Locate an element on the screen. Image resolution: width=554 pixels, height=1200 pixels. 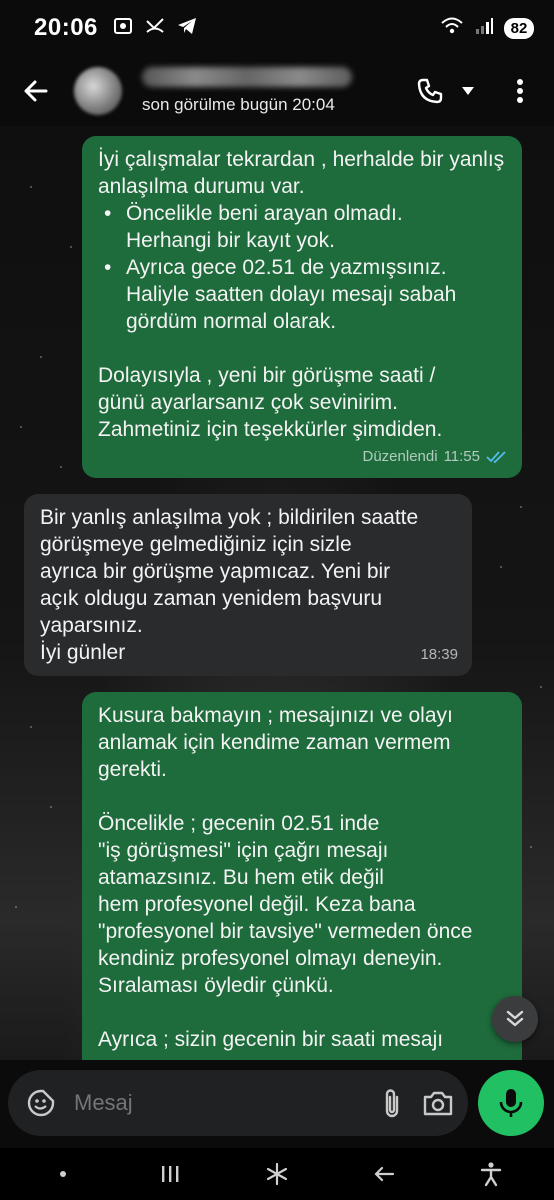
home-button is located at coordinates (277, 1174).